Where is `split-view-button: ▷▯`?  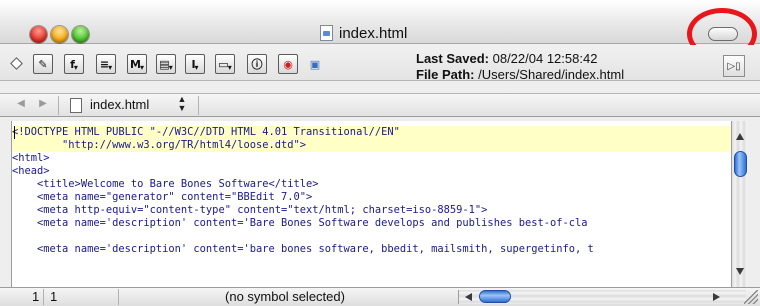 split-view-button: ▷▯ is located at coordinates (734, 66).